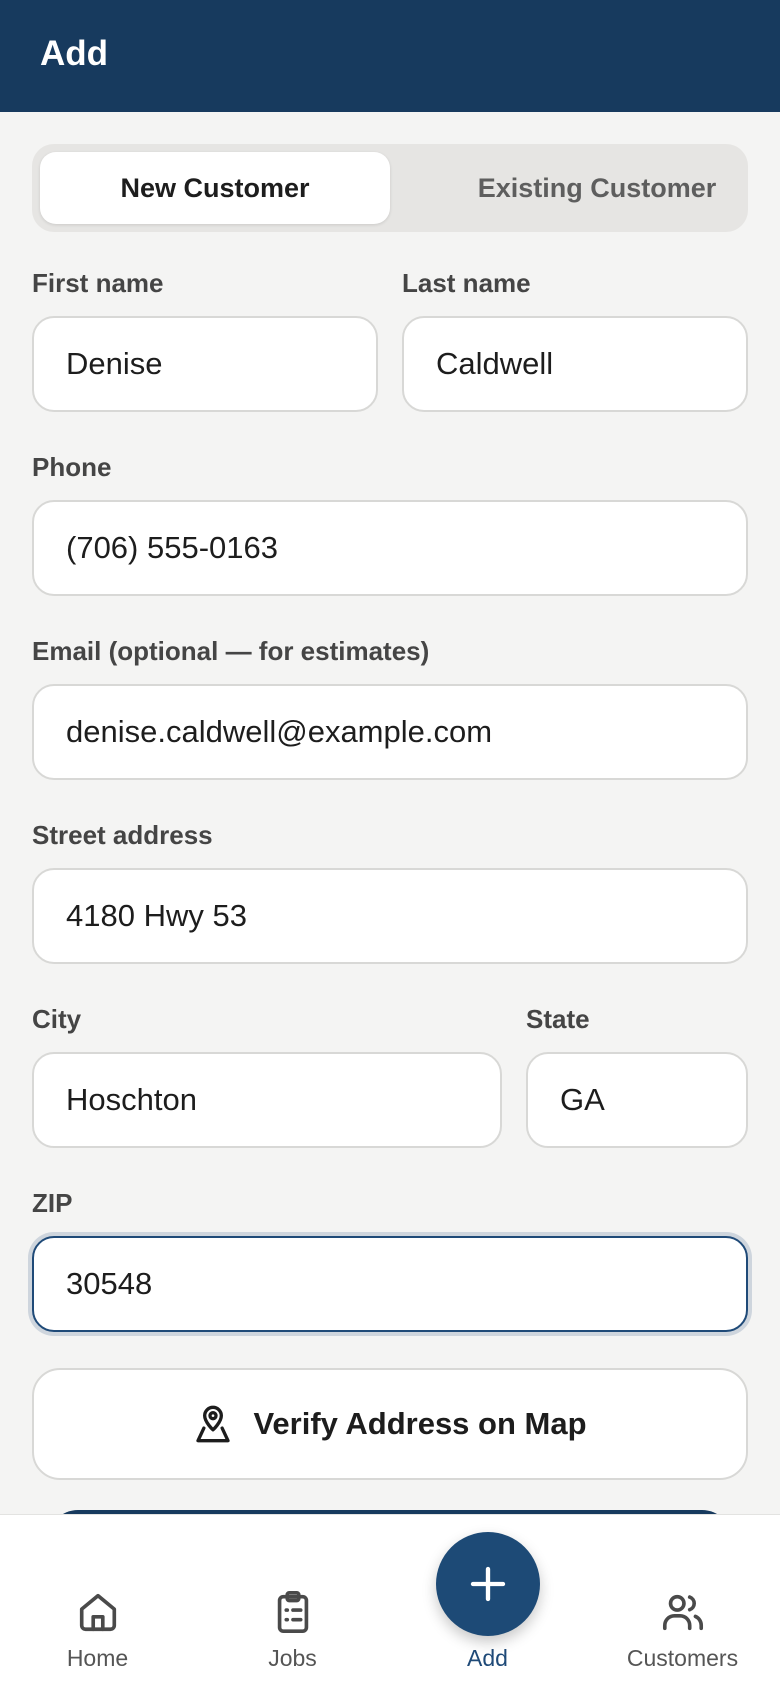  Describe the element at coordinates (131, 1099) in the screenshot. I see `city-value: Hoschton` at that location.